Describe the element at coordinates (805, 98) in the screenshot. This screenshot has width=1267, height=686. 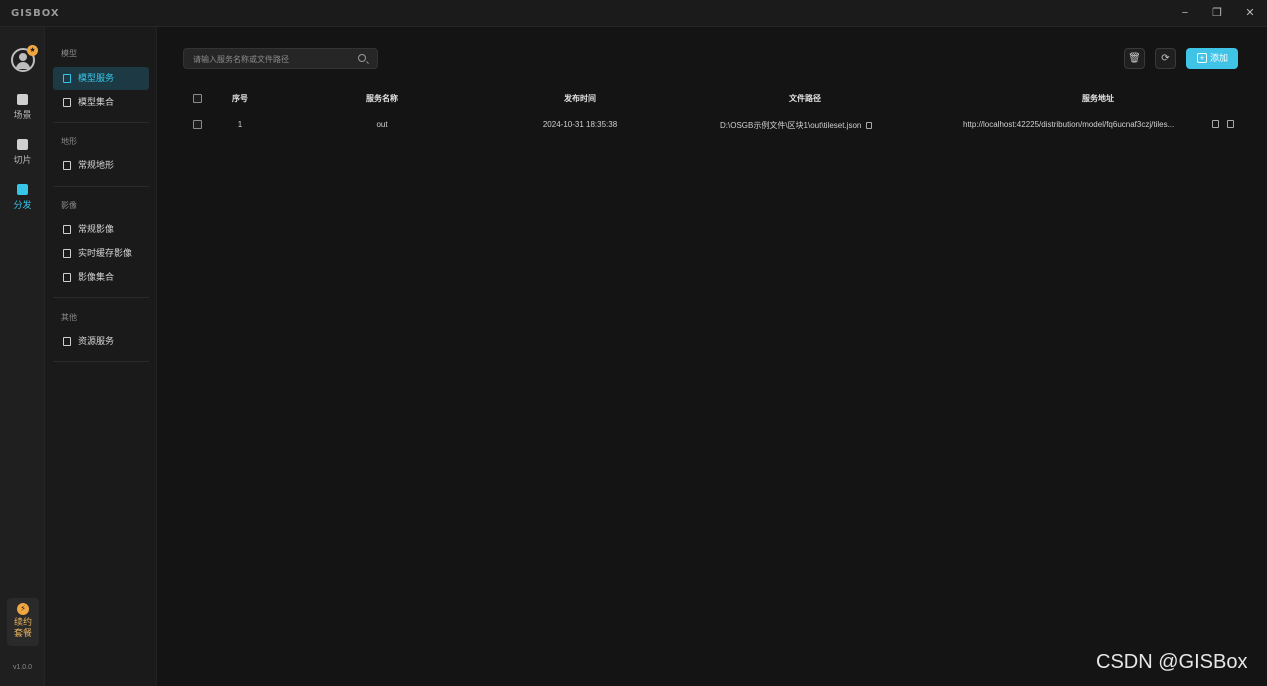
I see `col-header-path: 文件路径` at that location.